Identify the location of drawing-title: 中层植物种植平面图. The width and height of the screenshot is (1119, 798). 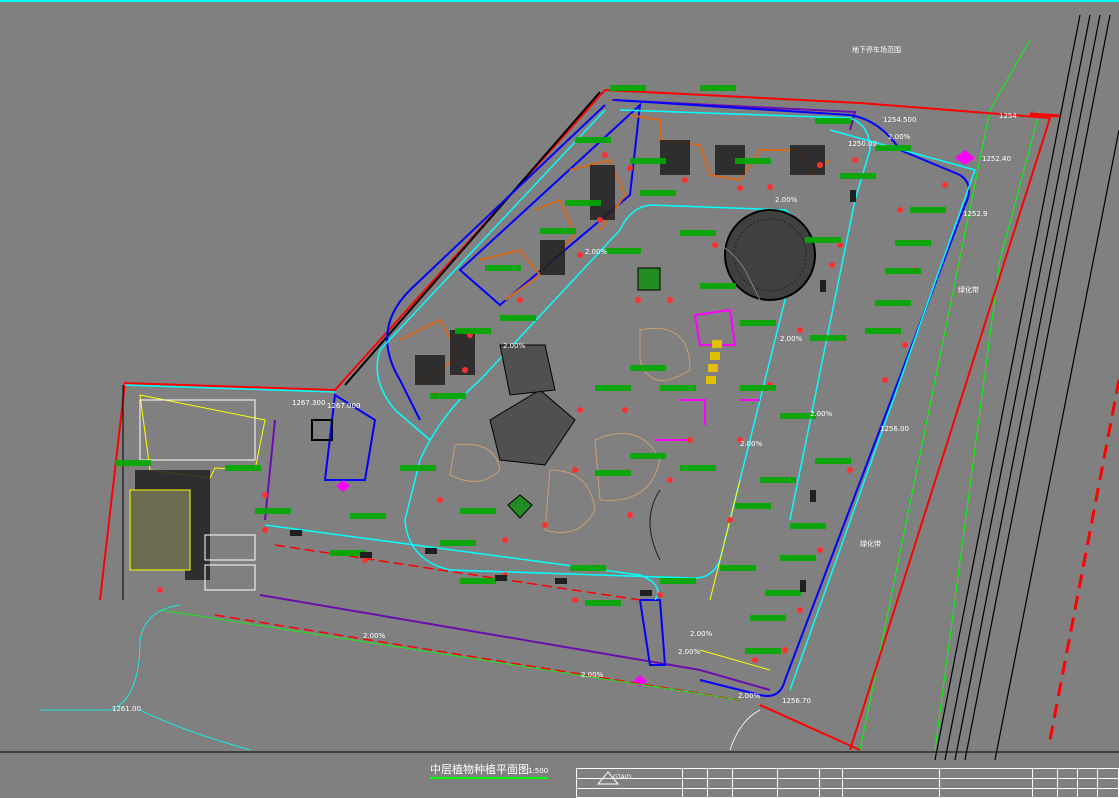
(479, 769).